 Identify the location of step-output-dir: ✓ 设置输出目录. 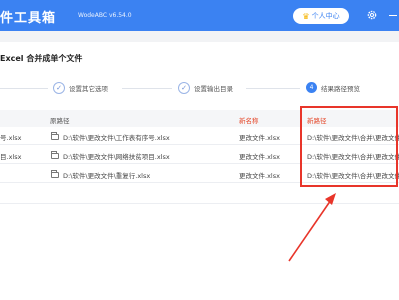
(205, 88).